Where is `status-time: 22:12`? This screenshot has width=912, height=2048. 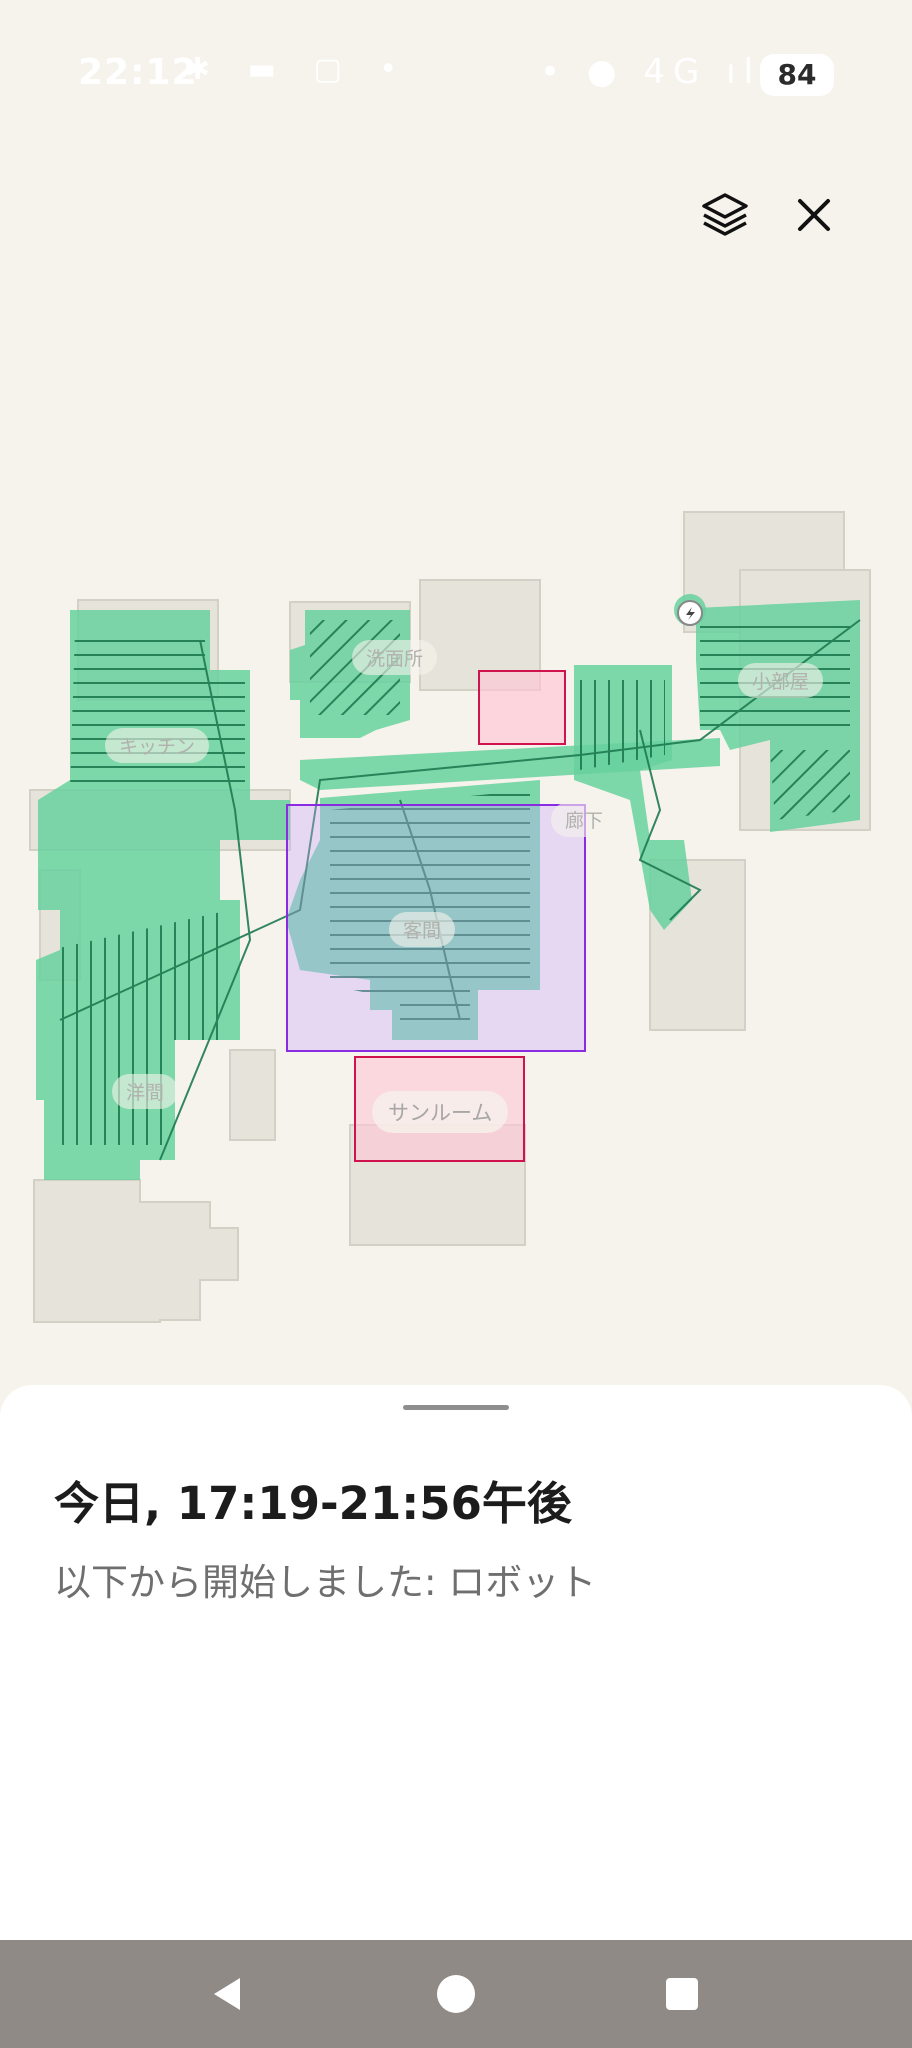 status-time: 22:12 is located at coordinates (138, 72).